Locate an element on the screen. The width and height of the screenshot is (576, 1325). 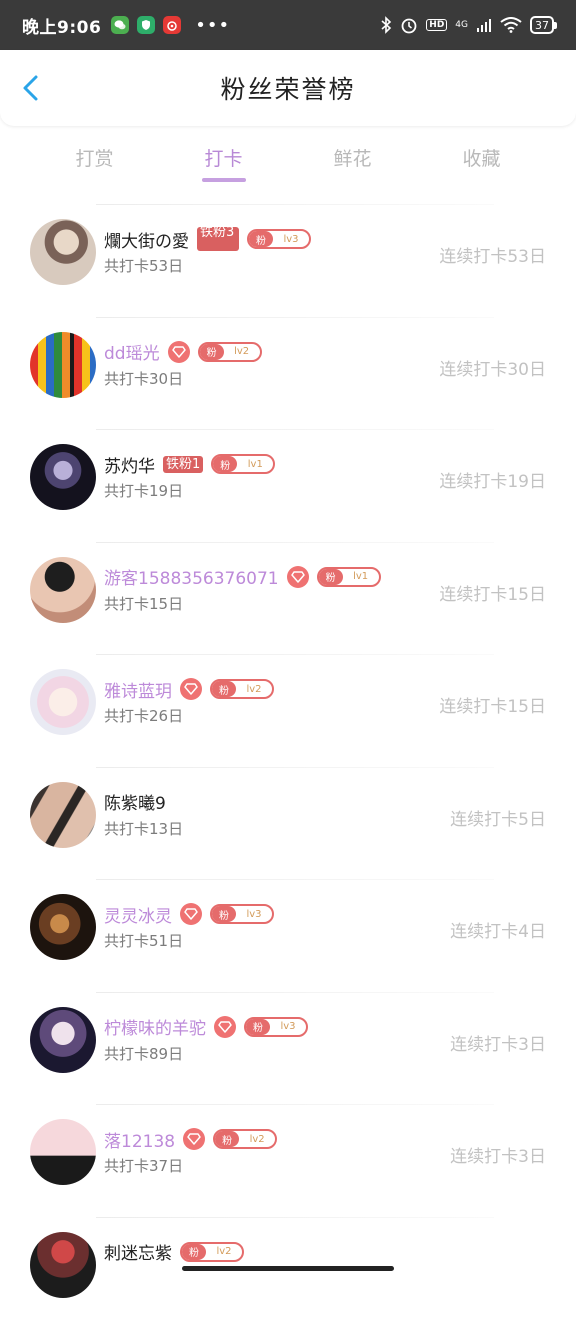
list-item: 雅诗蓝玥 粉 lv2 共打卡26日 连续打卡15日 is located at coordinates (288, 706).